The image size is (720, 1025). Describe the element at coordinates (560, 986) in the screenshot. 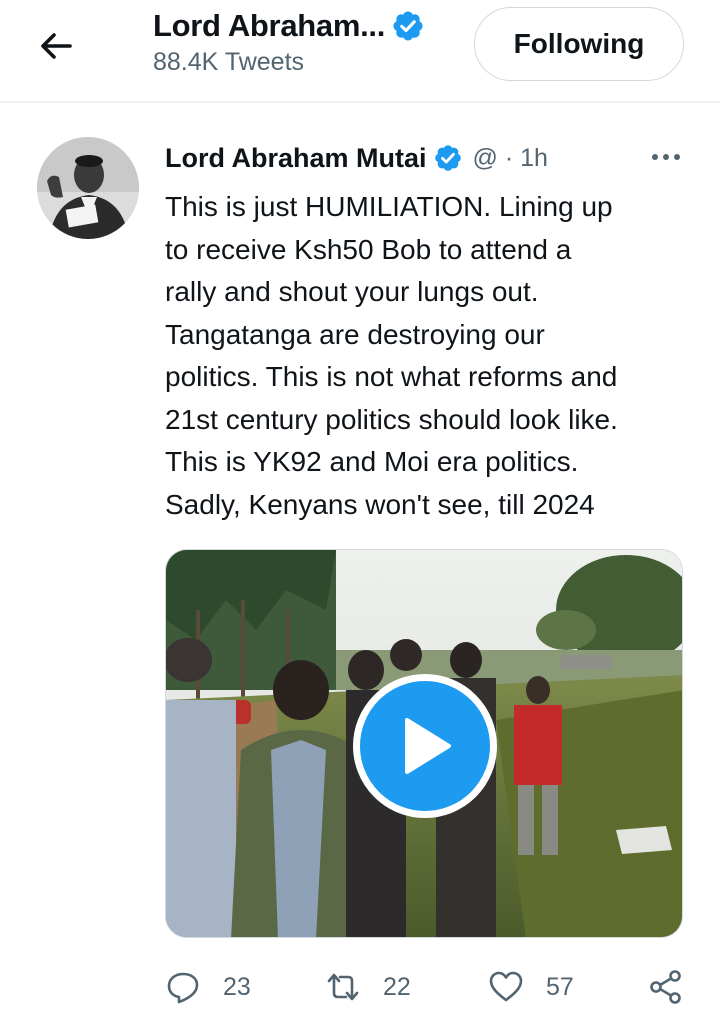

I see `like-count: 57` at that location.